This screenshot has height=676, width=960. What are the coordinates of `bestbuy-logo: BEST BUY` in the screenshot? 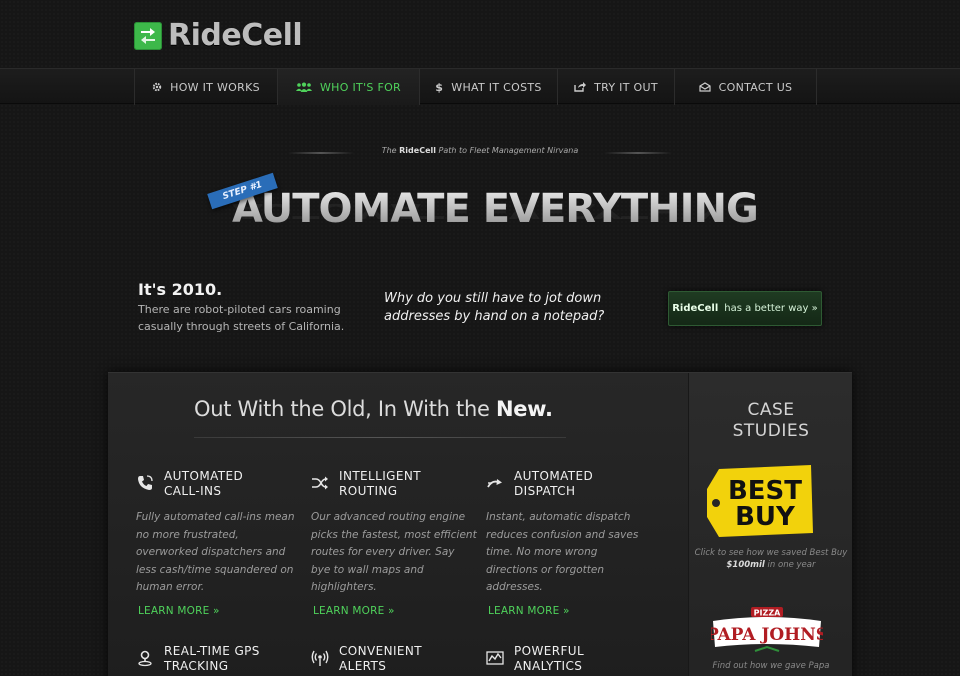 It's located at (760, 505).